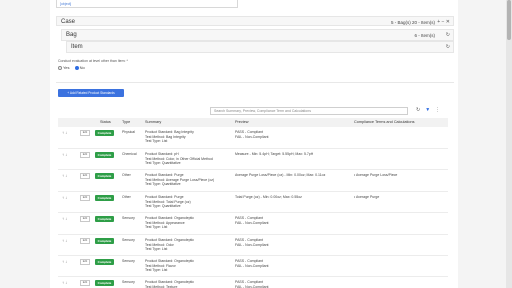 Image resolution: width=512 pixels, height=288 pixels. Describe the element at coordinates (77, 47) in the screenshot. I see `item-label: Item` at that location.